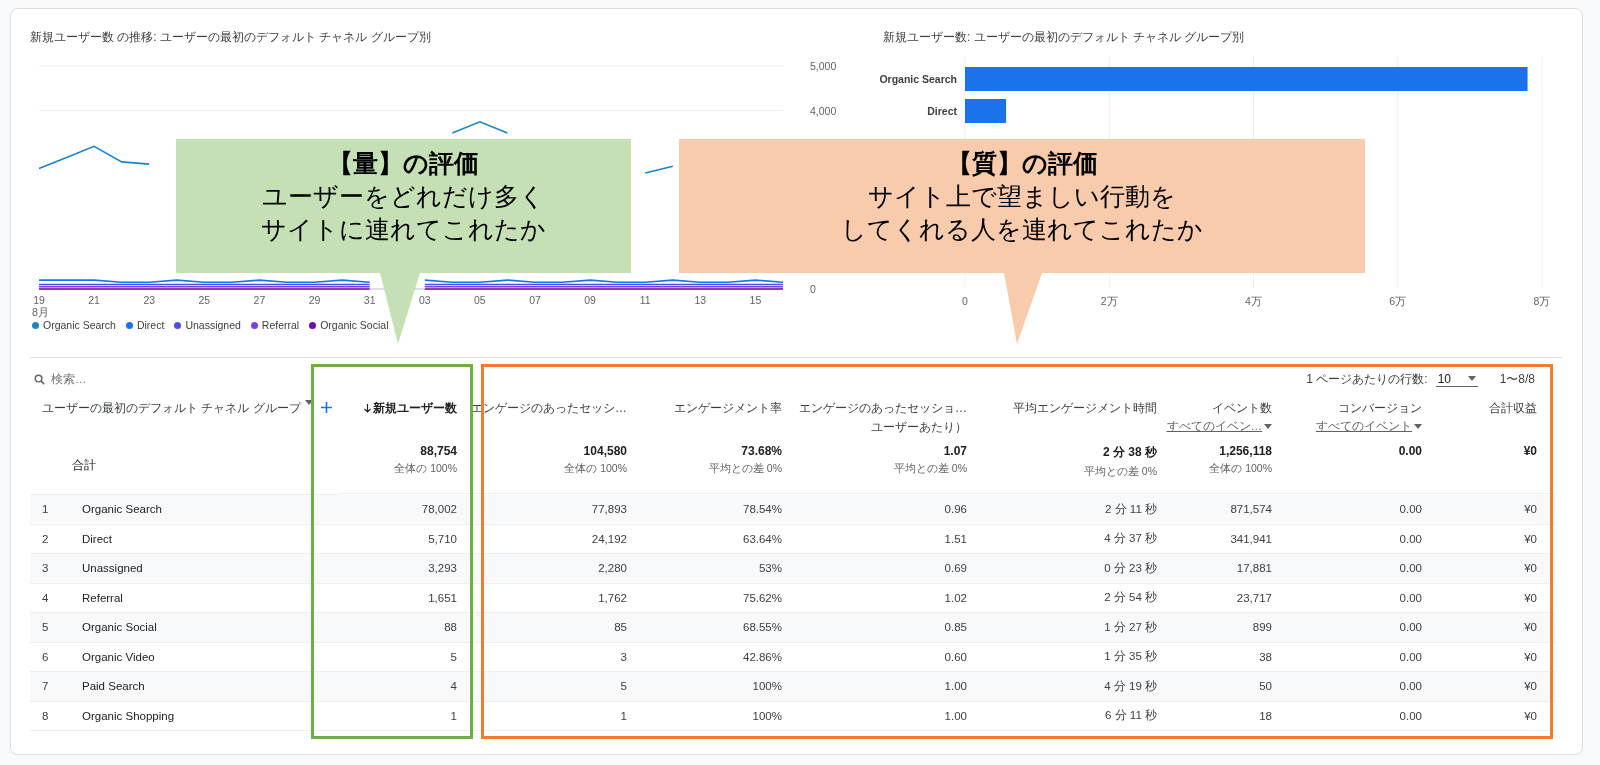 This screenshot has height=765, width=1600. What do you see at coordinates (406, 687) in the screenshot?
I see `table-cell: 4` at bounding box center [406, 687].